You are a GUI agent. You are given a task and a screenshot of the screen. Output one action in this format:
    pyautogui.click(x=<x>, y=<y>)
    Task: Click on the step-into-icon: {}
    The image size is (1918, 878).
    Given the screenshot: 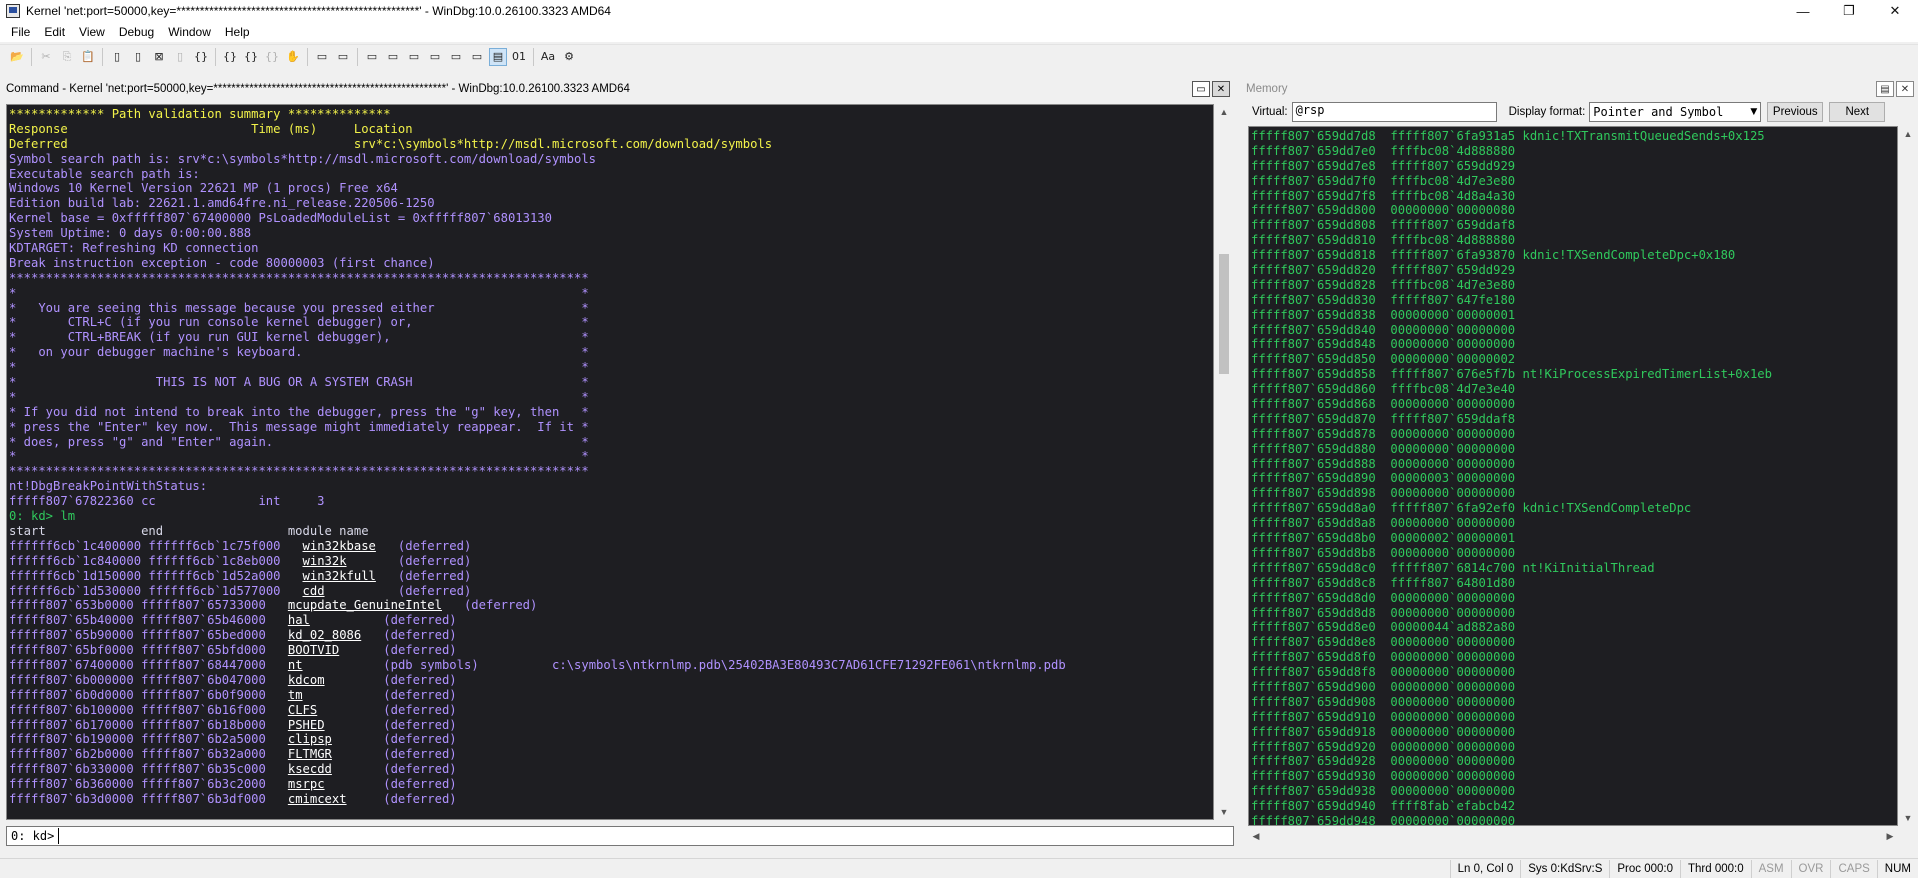 What is the action you would take?
    pyautogui.click(x=201, y=57)
    